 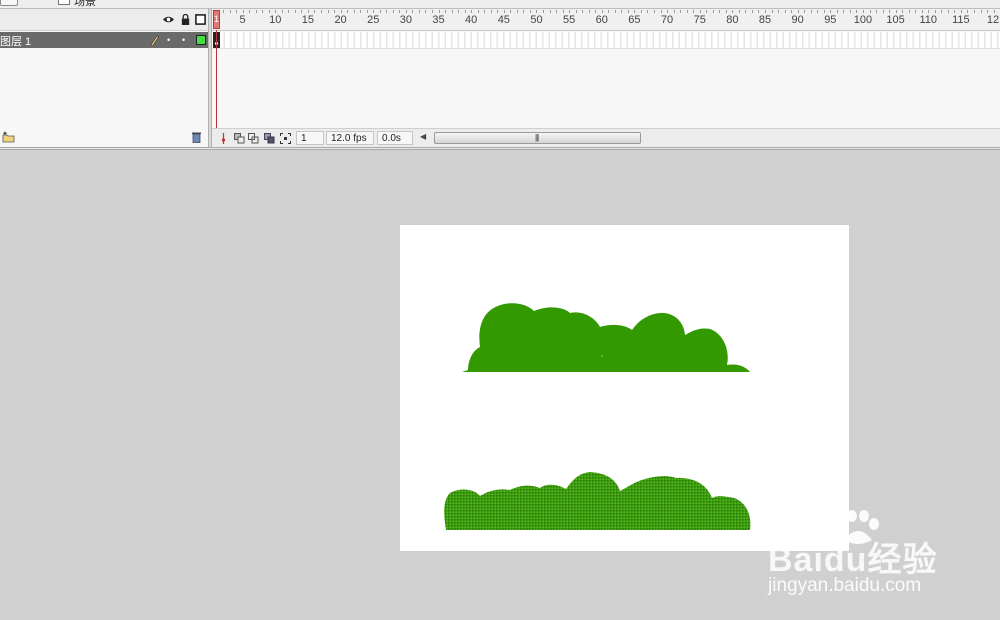 I want to click on eye-icon, so click(x=168, y=19).